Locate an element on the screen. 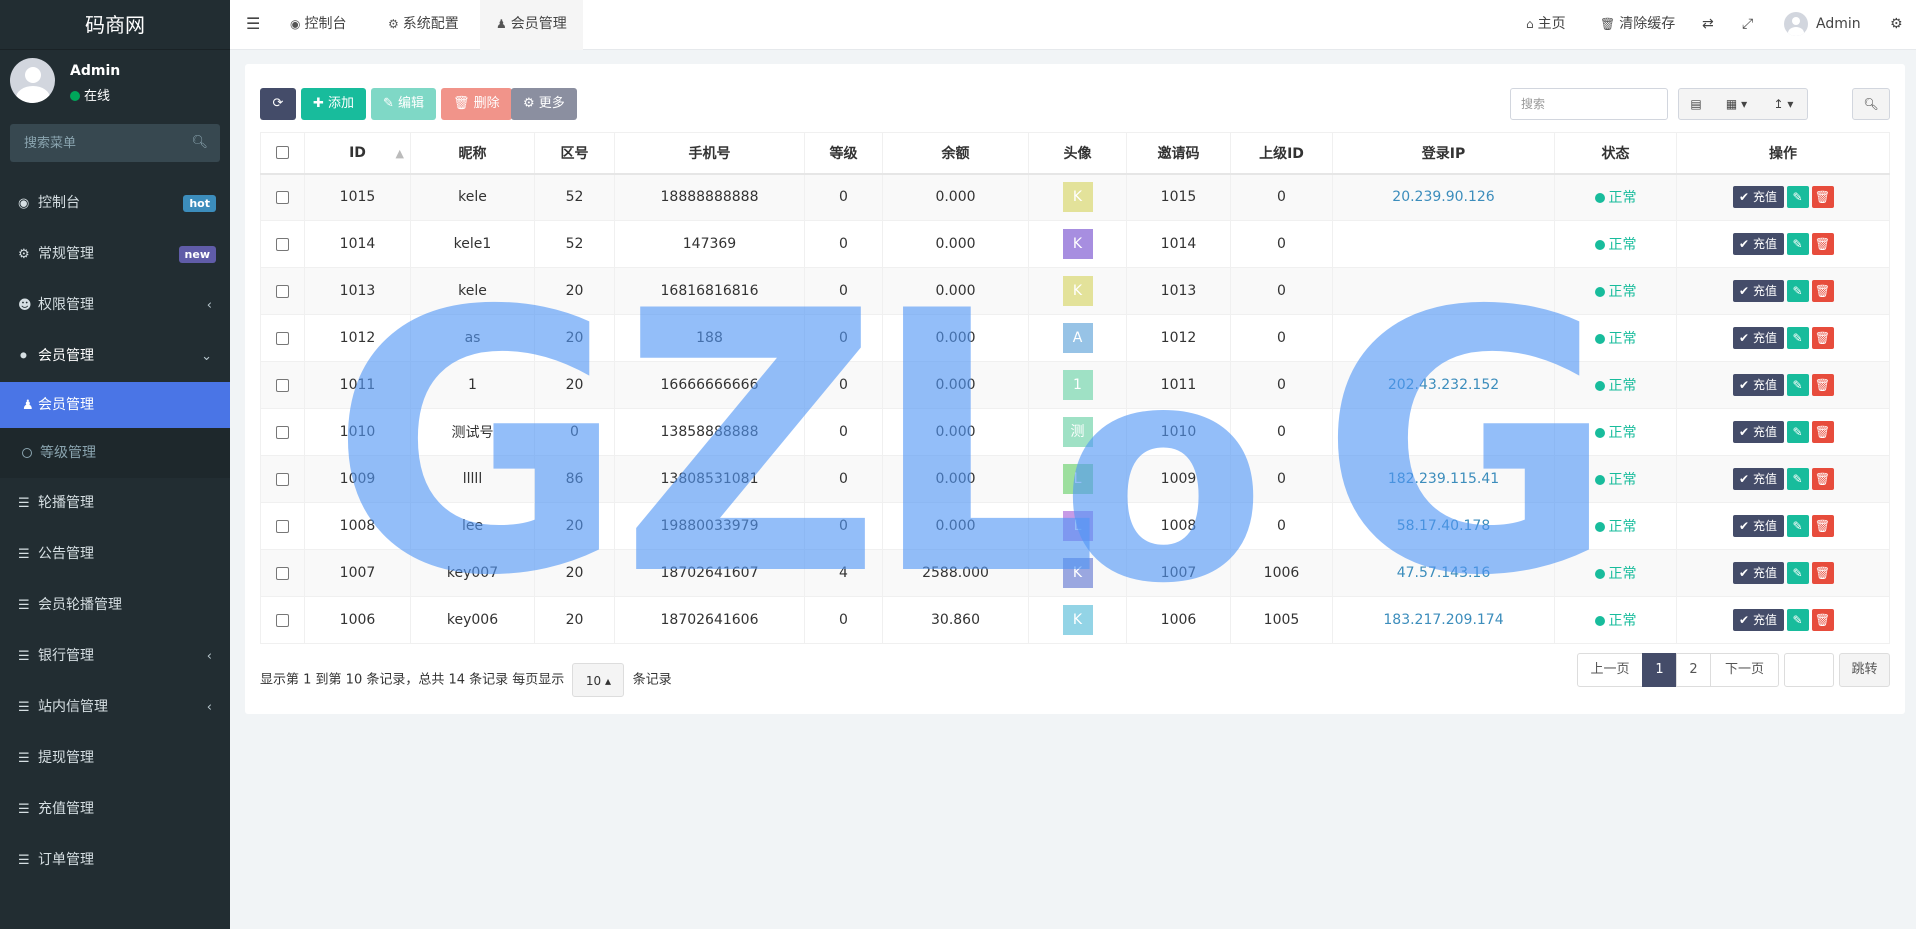 The image size is (1916, 929). recharge-label: 充值 is located at coordinates (1764, 338).